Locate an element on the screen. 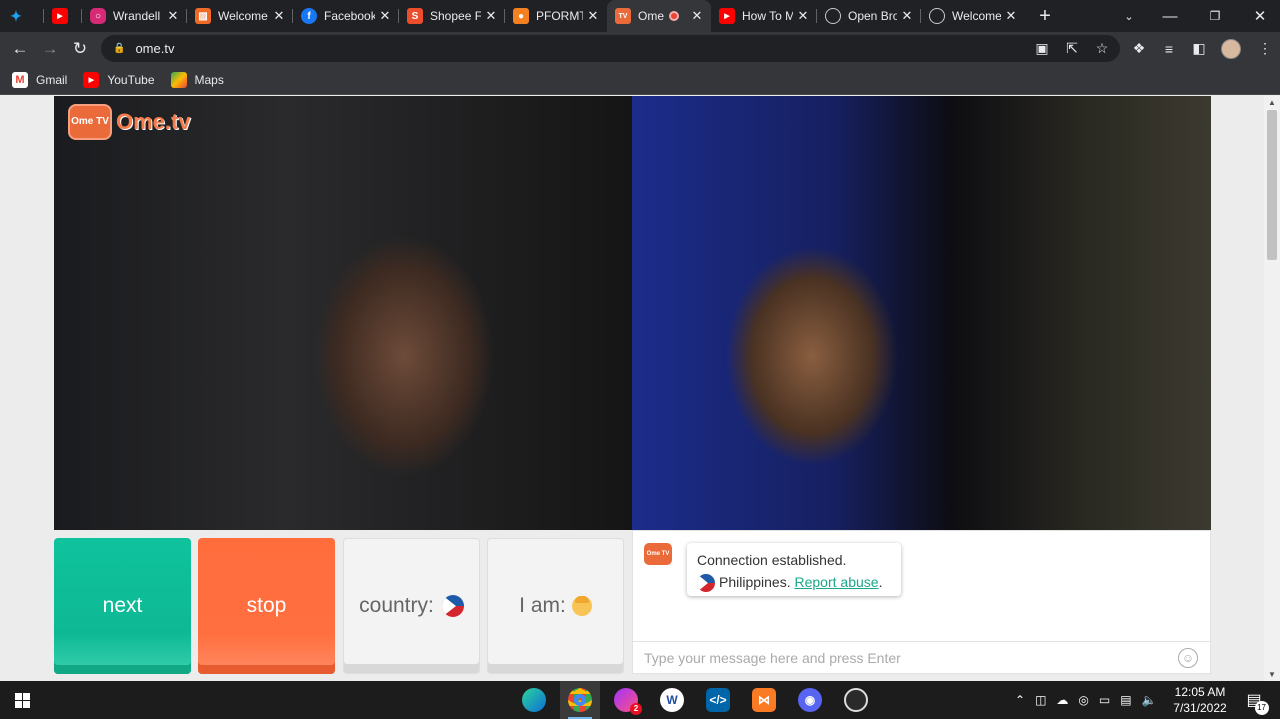  discord-icon: ◉ is located at coordinates (810, 700).